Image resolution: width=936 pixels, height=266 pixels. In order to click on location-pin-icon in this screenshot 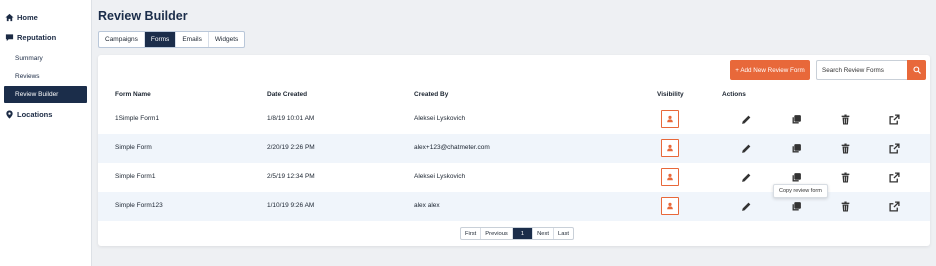, I will do `click(9, 114)`.